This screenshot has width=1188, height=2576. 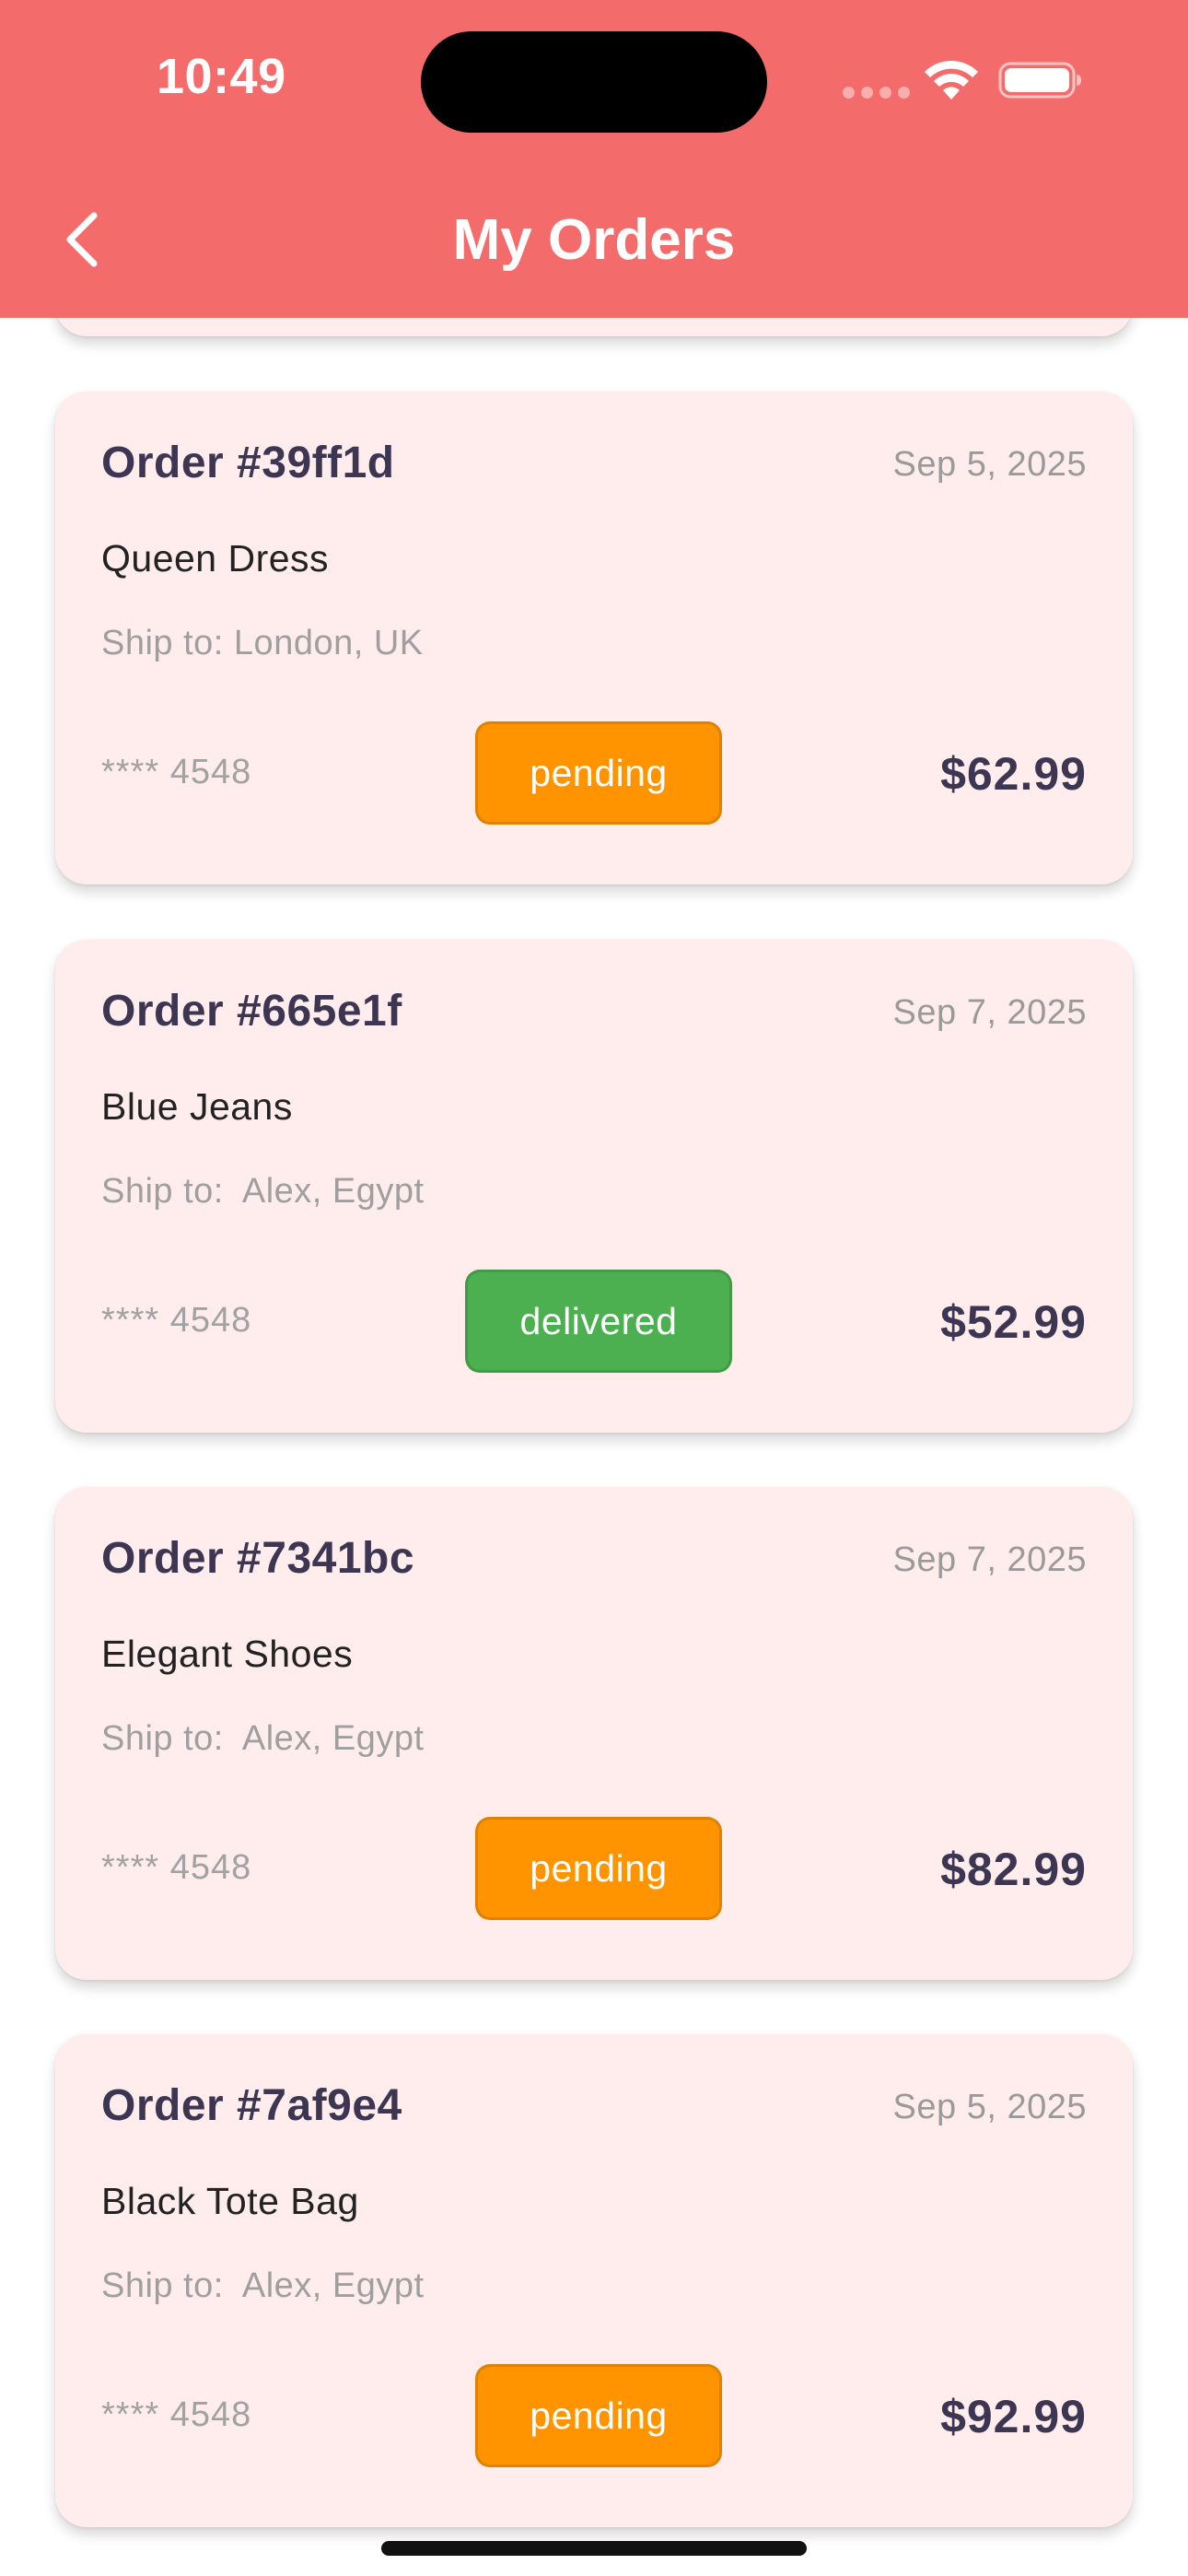 I want to click on page-title: My Orders, so click(x=594, y=240).